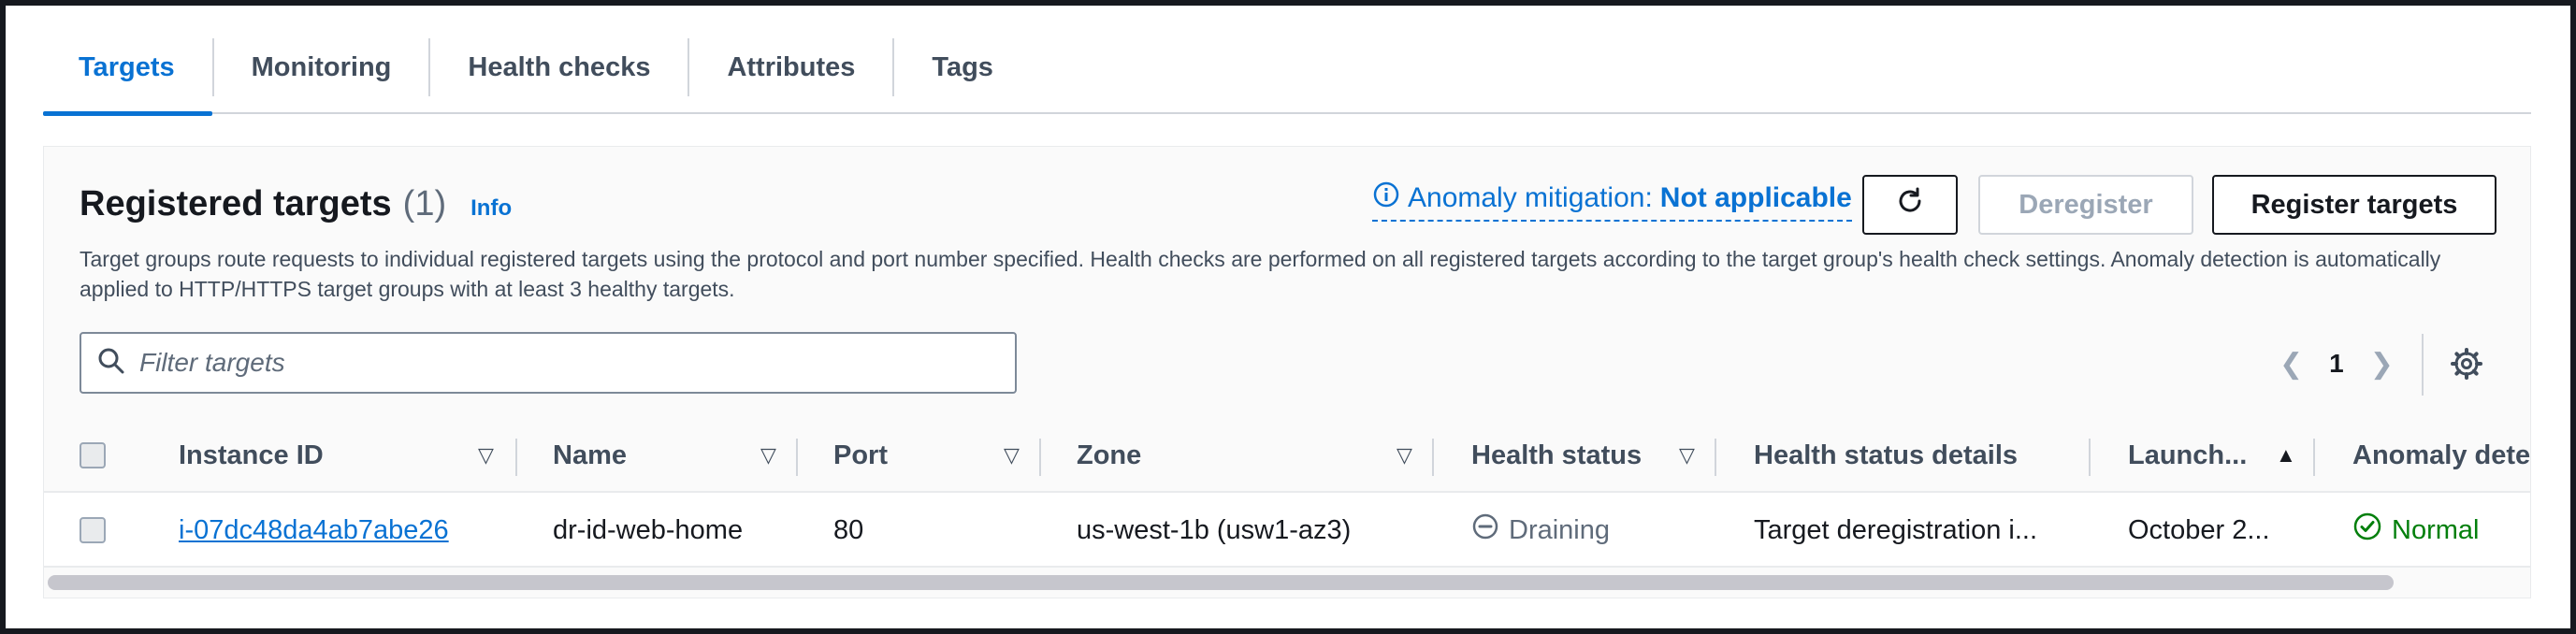 The width and height of the screenshot is (2576, 634). I want to click on column-health-status: Health status ▽, so click(1597, 455).